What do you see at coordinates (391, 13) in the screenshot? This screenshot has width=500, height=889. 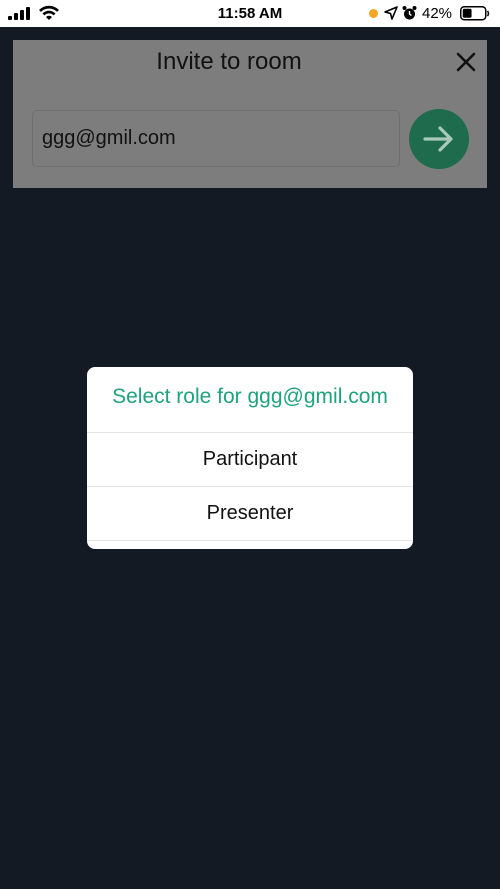 I see `location-arrow-icon` at bounding box center [391, 13].